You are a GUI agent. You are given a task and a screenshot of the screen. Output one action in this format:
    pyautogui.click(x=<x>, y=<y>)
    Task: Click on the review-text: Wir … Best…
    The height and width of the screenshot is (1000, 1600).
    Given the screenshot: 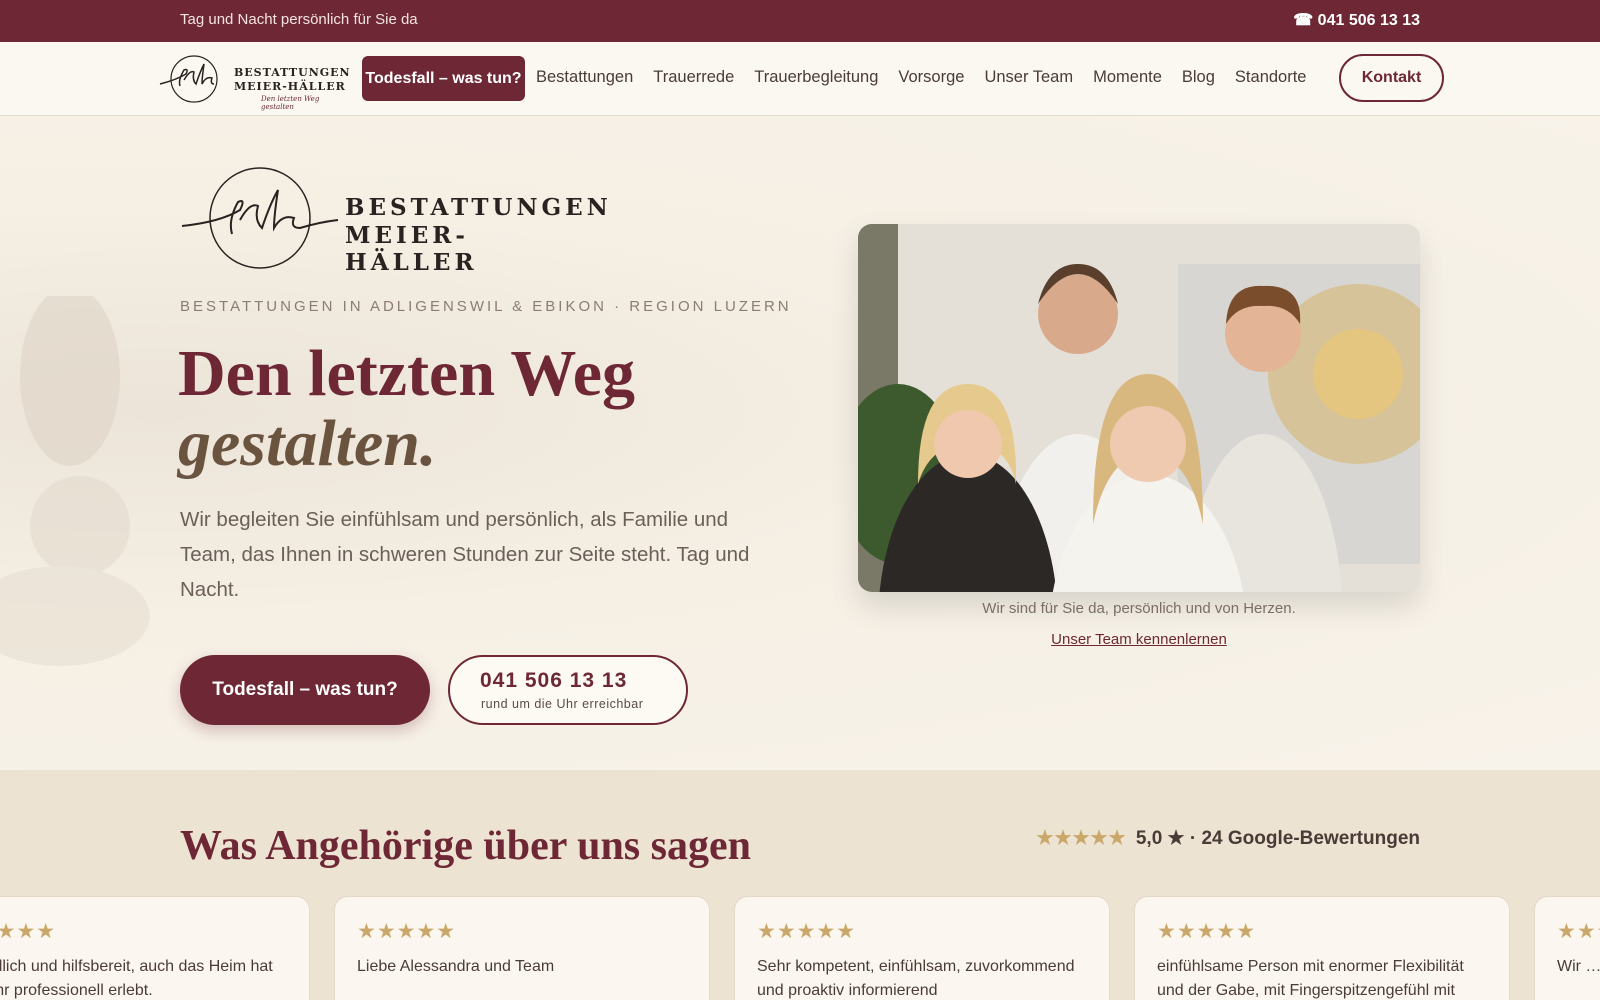 What is the action you would take?
    pyautogui.click(x=1578, y=966)
    